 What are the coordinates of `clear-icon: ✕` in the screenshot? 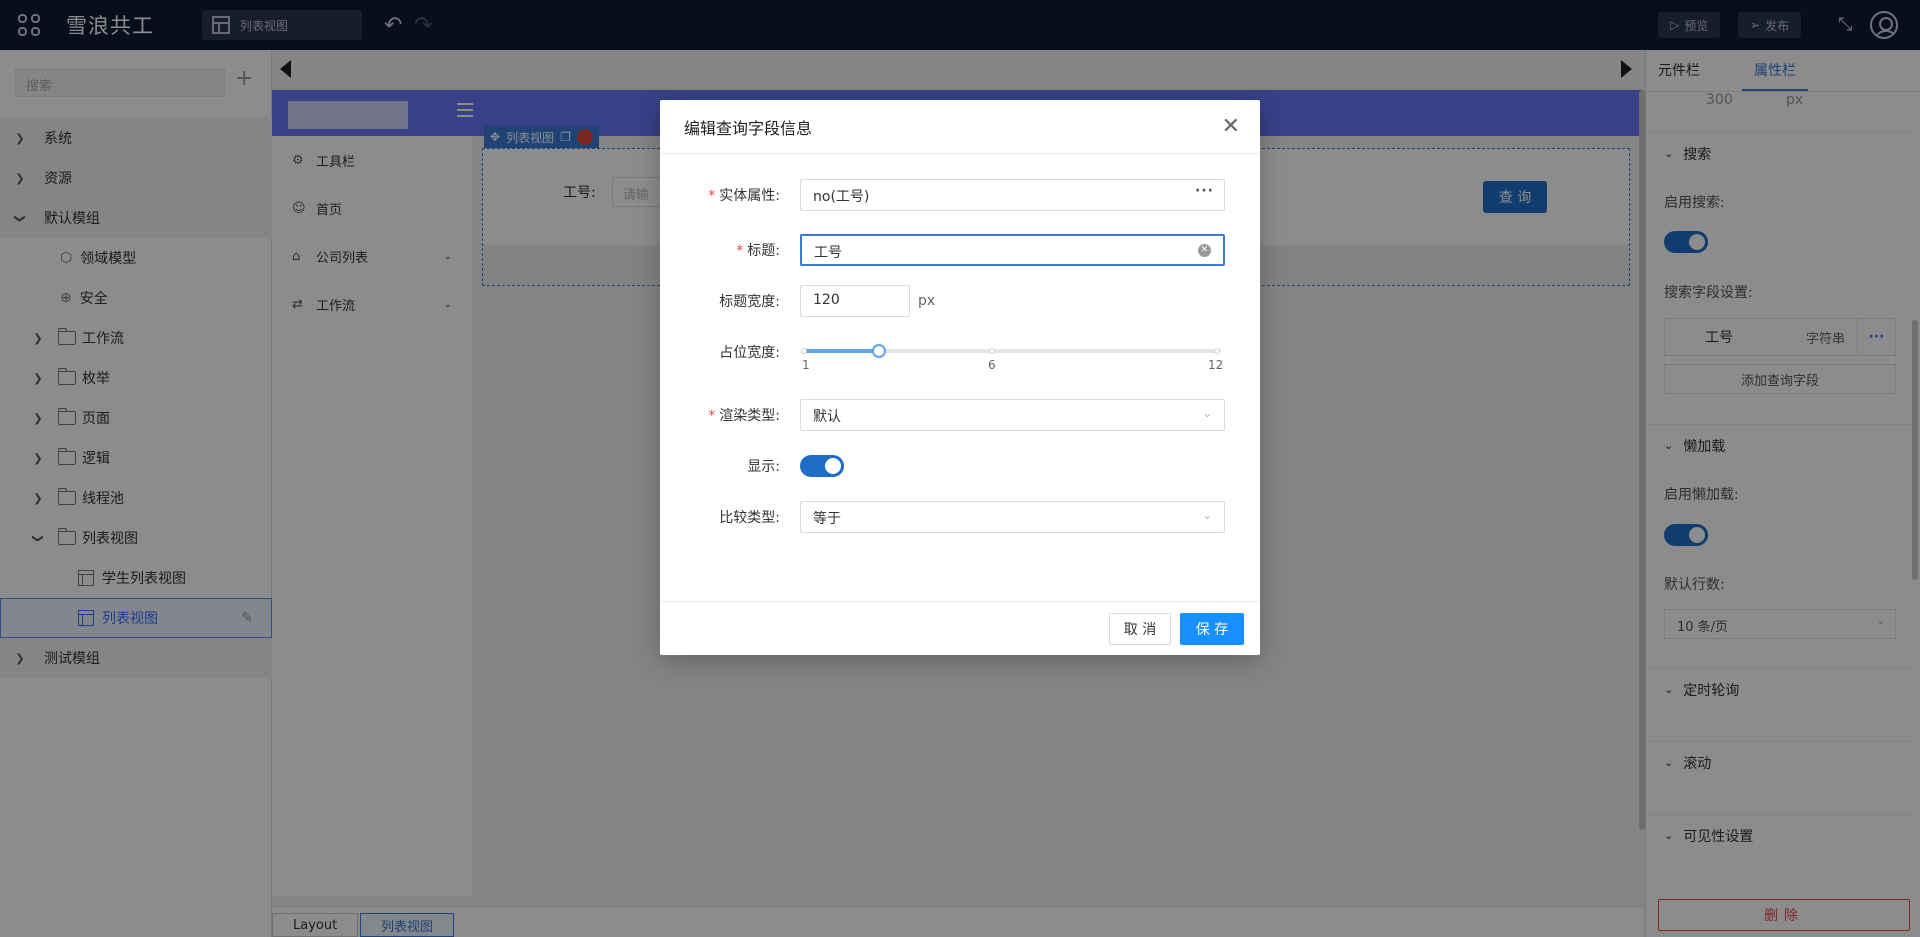 It's located at (1204, 250).